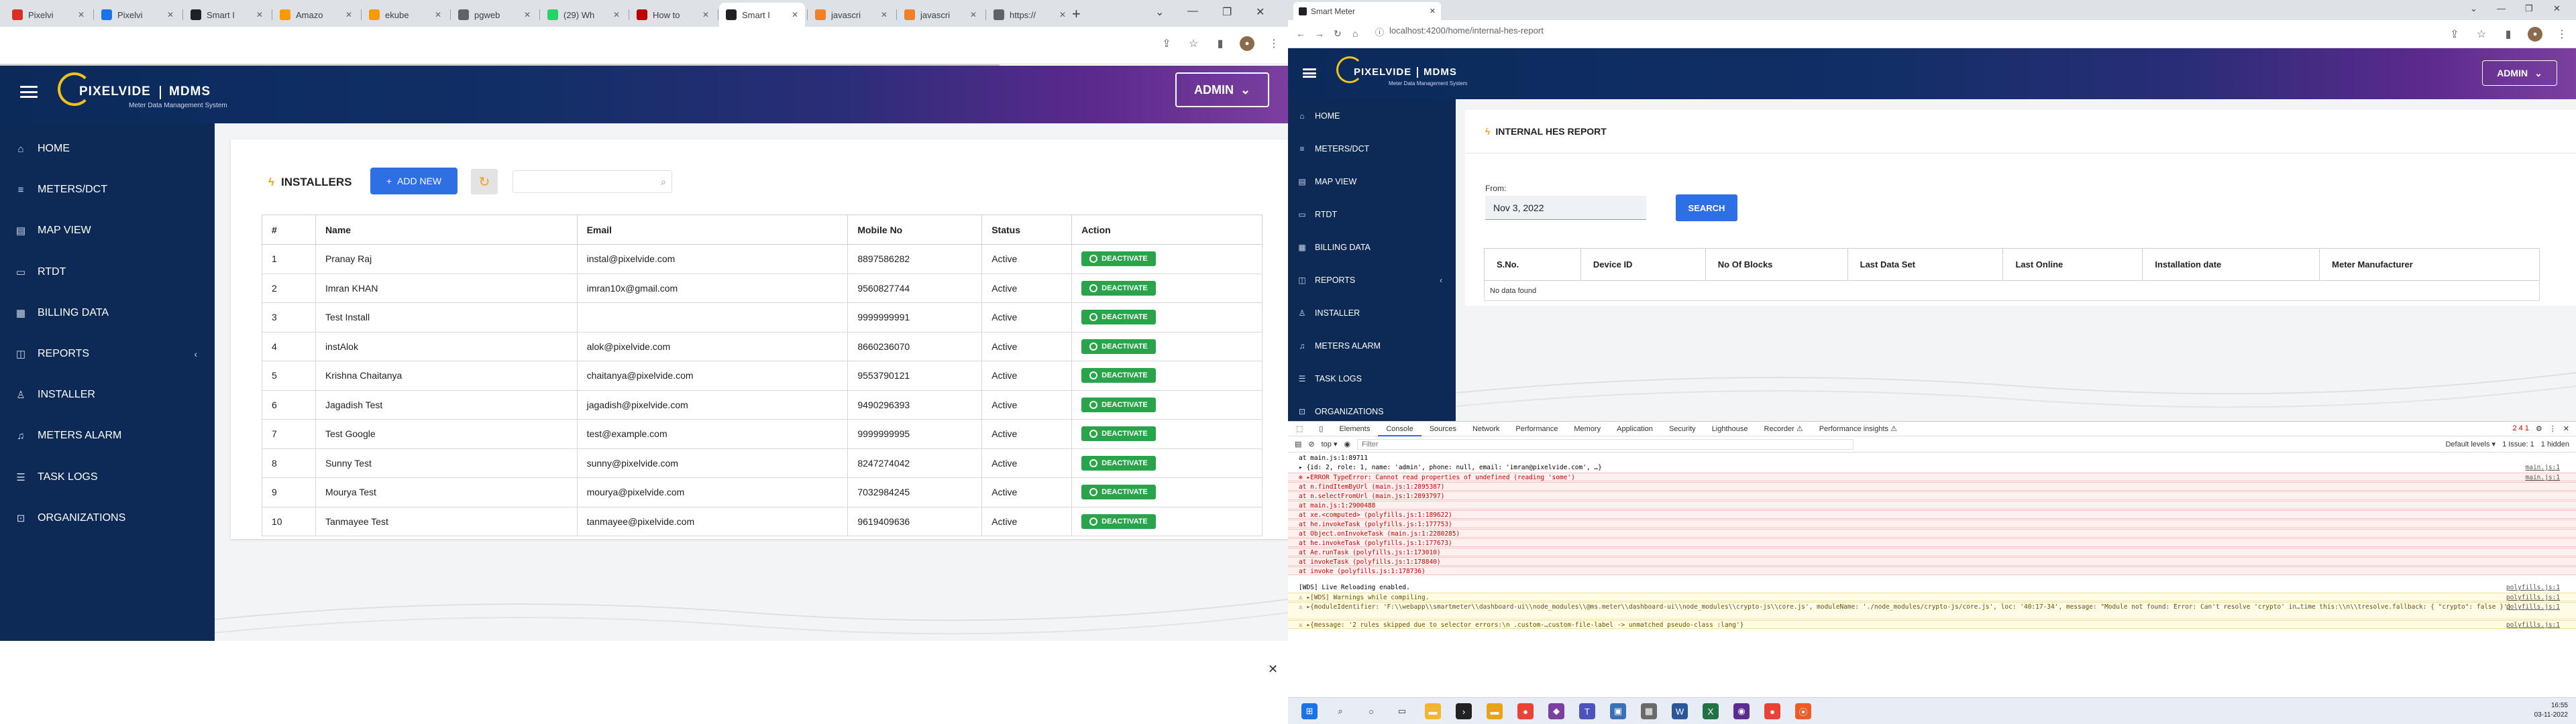 Image resolution: width=2576 pixels, height=724 pixels. Describe the element at coordinates (2470, 444) in the screenshot. I see `log-levels-select: Default levels ▾` at that location.